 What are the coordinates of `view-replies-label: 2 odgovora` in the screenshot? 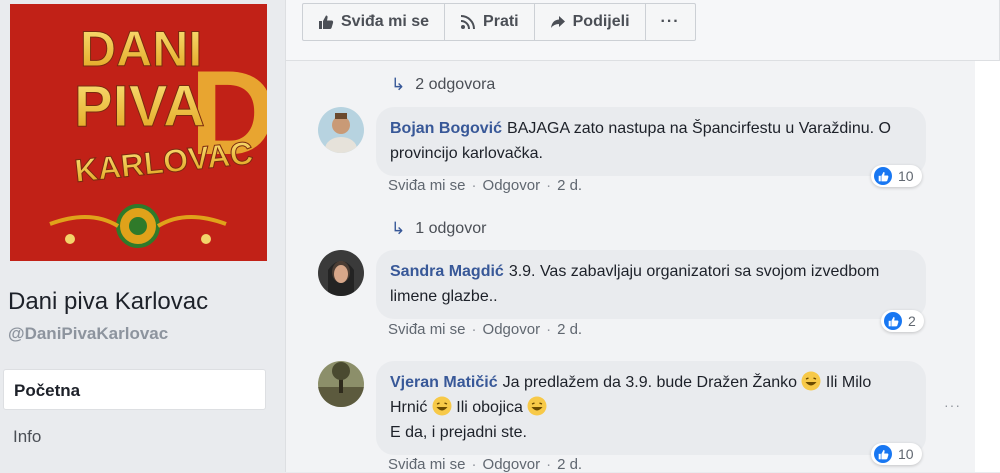 It's located at (455, 84).